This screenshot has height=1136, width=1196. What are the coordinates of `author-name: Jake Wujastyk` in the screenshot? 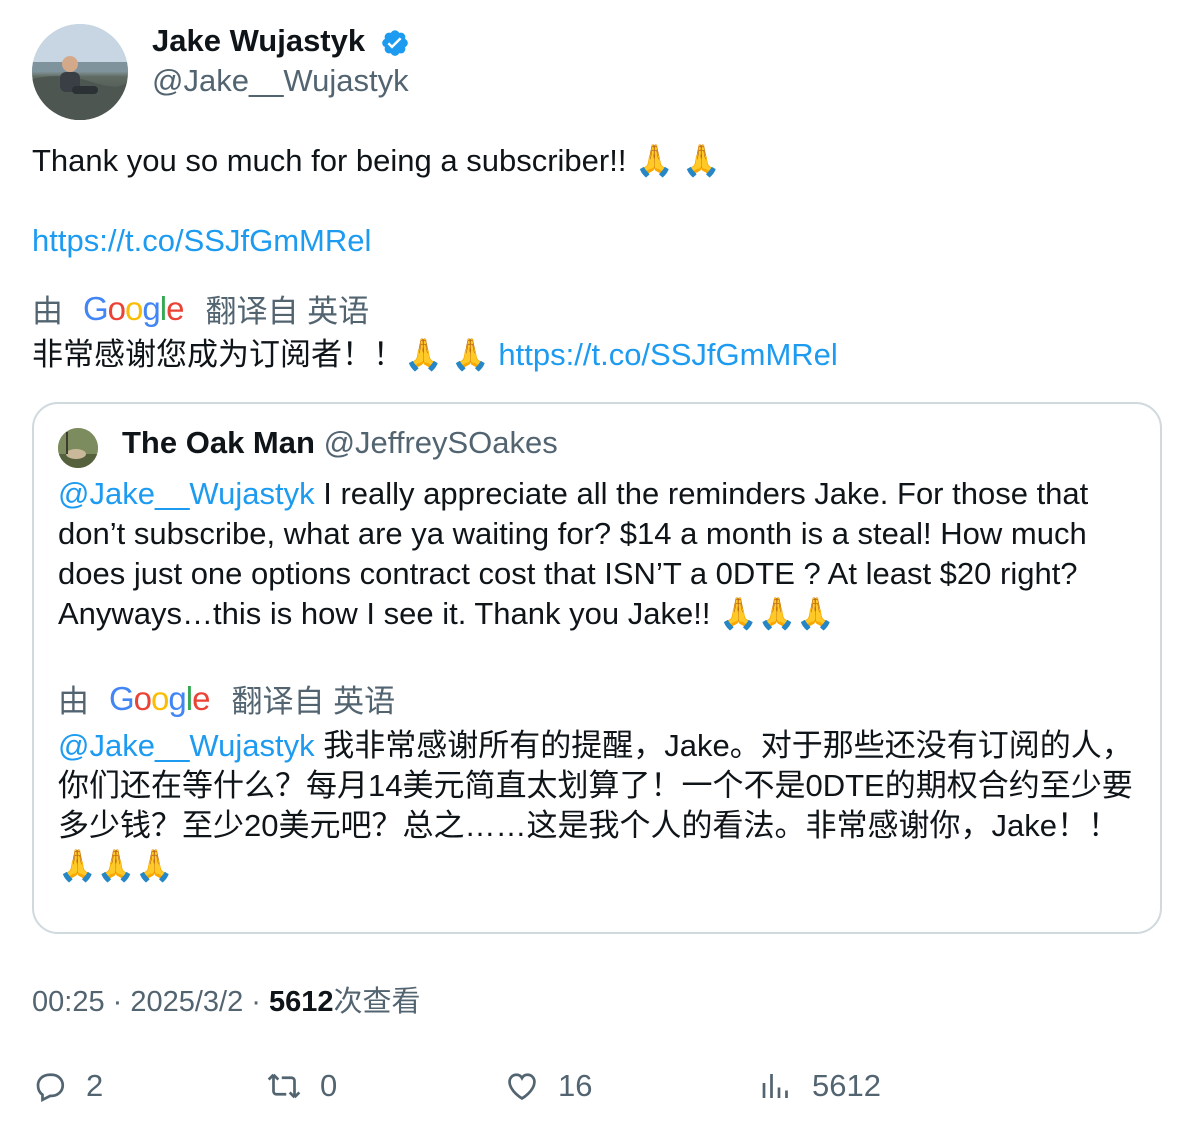 It's located at (258, 41).